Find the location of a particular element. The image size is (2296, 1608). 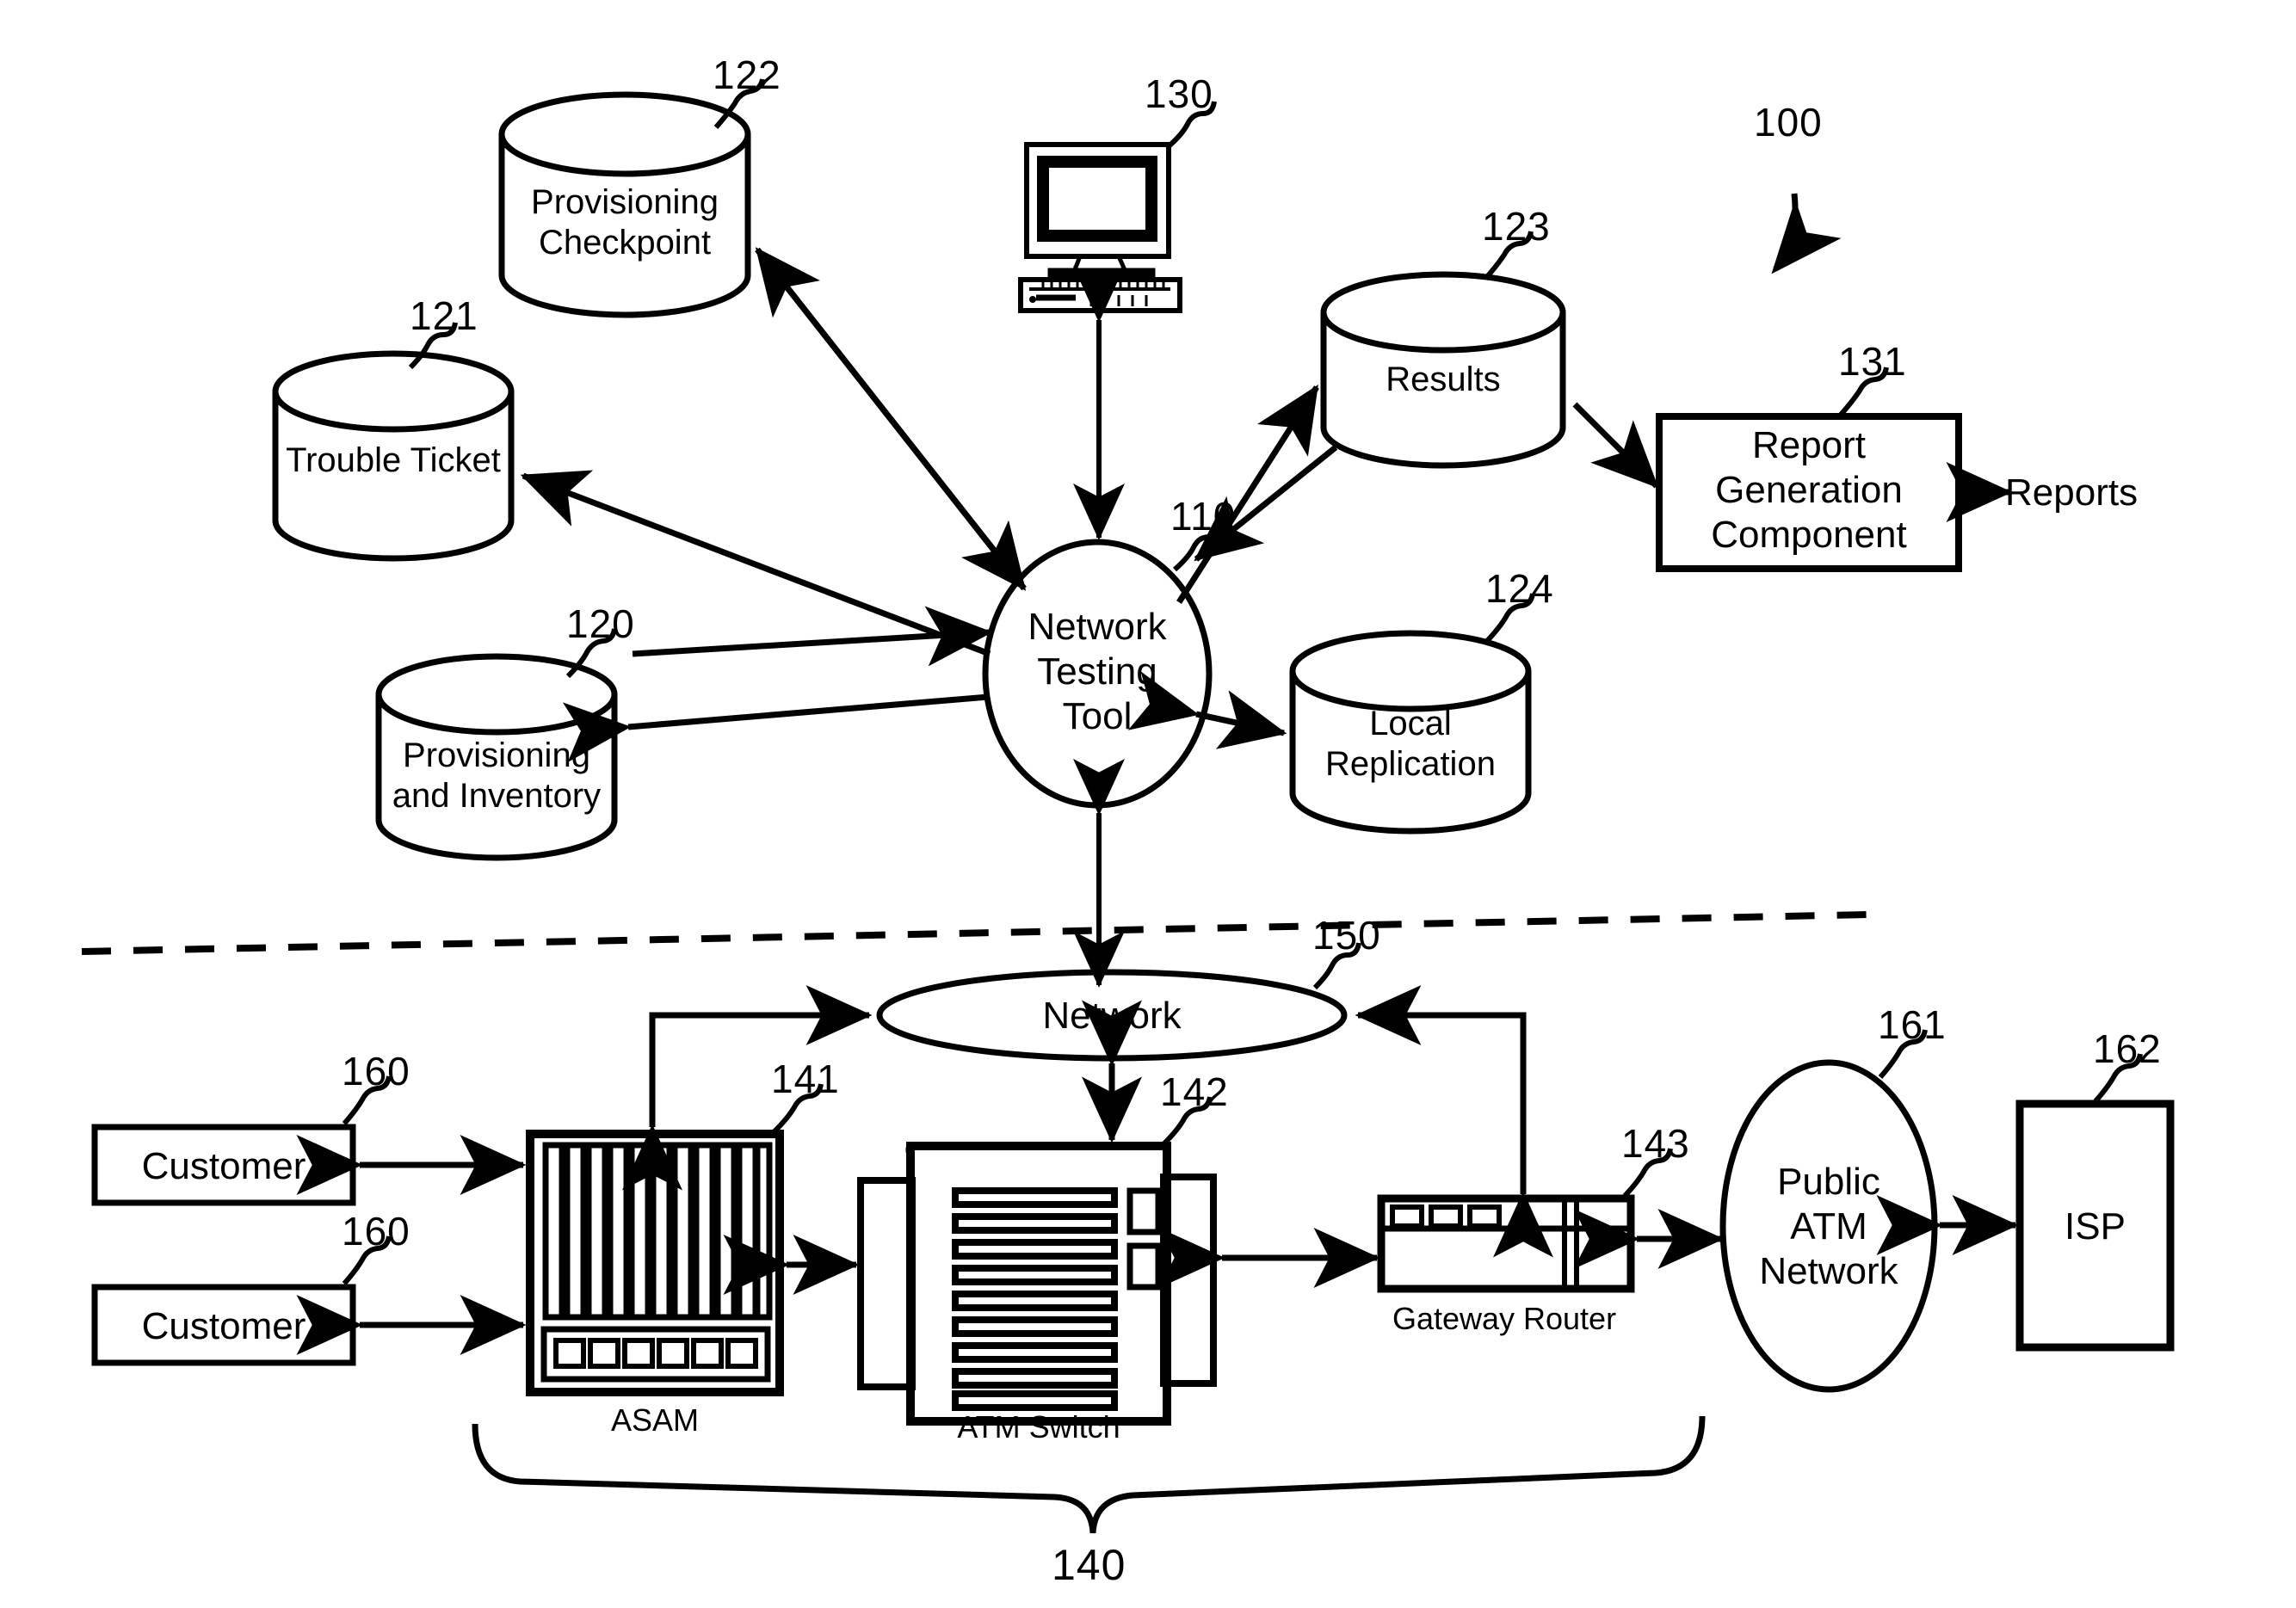

ref-140: 140 is located at coordinates (1089, 1565).